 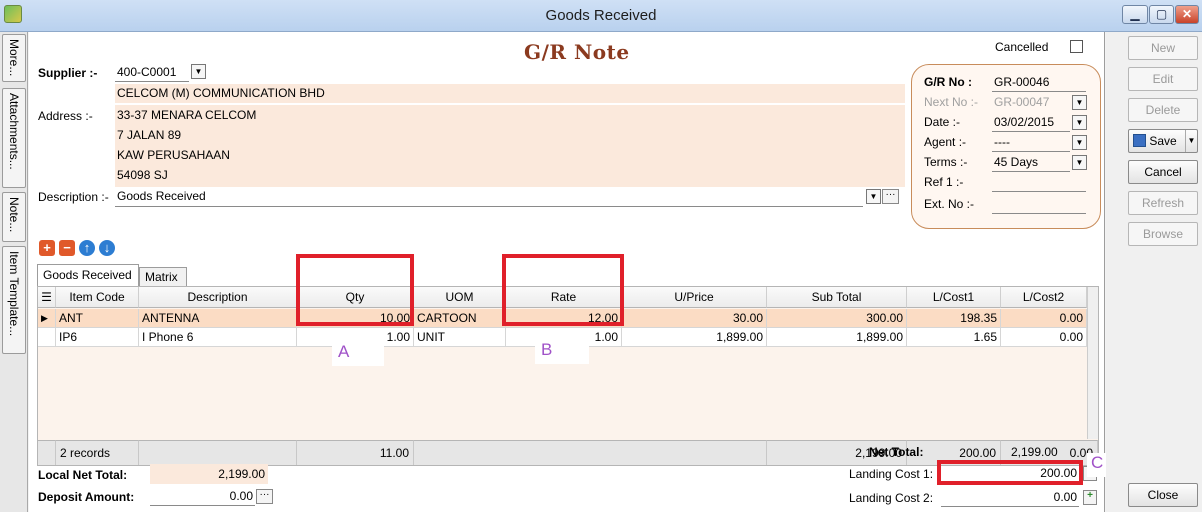 What do you see at coordinates (946, 162) in the screenshot?
I see `terms-label: Terms :-` at bounding box center [946, 162].